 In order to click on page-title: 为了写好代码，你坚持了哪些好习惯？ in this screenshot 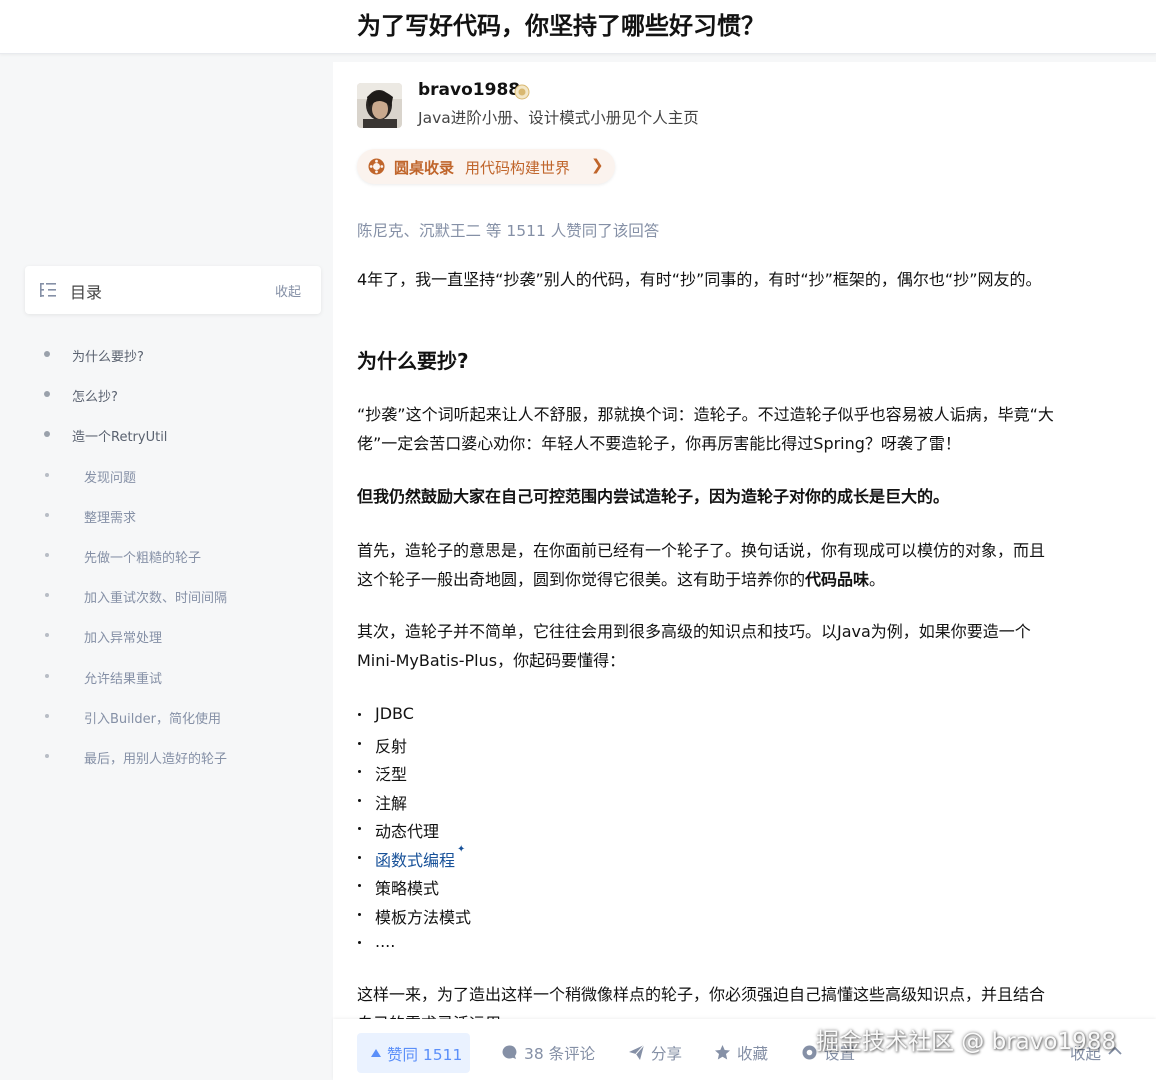, I will do `click(561, 23)`.